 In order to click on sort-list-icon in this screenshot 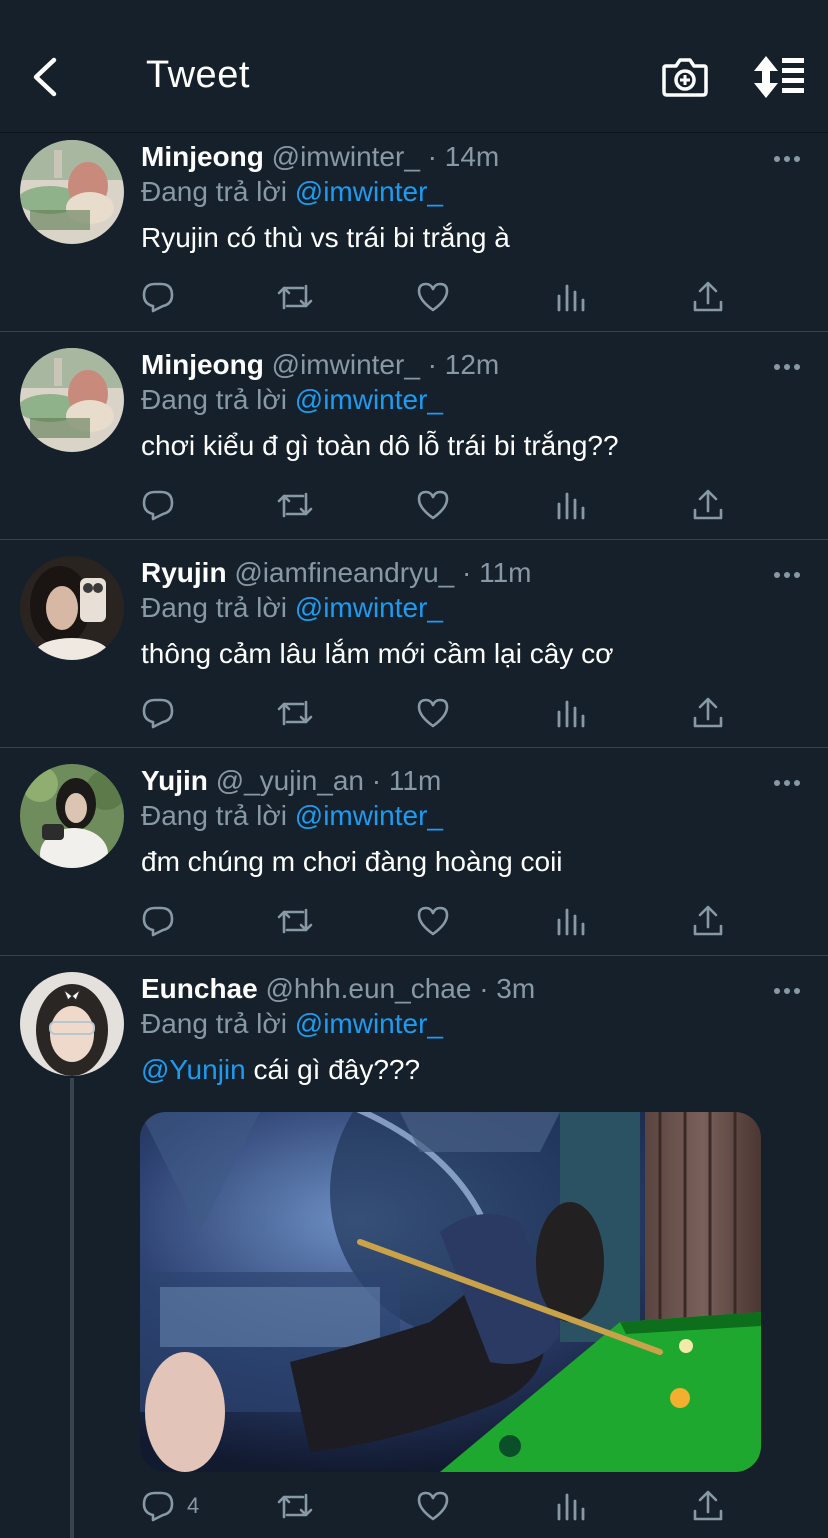, I will do `click(779, 77)`.